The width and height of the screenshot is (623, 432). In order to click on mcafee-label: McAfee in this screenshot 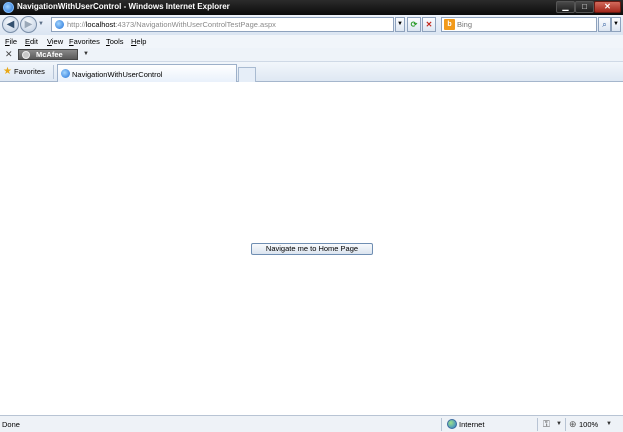, I will do `click(49, 54)`.